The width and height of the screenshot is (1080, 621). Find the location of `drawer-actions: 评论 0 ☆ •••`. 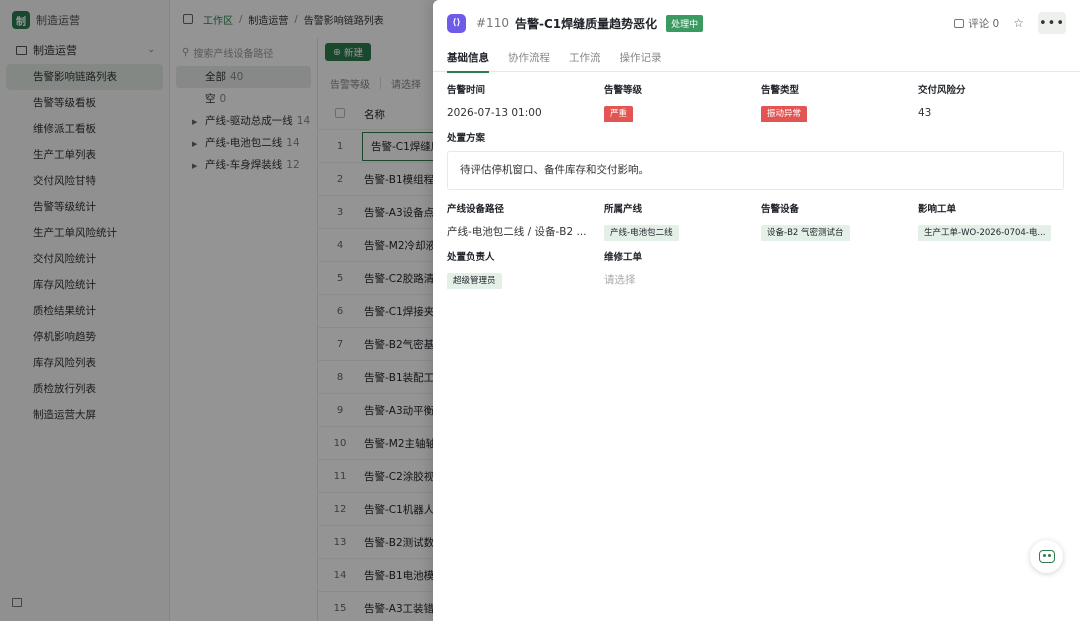

drawer-actions: 评论 0 ☆ ••• is located at coordinates (1010, 23).